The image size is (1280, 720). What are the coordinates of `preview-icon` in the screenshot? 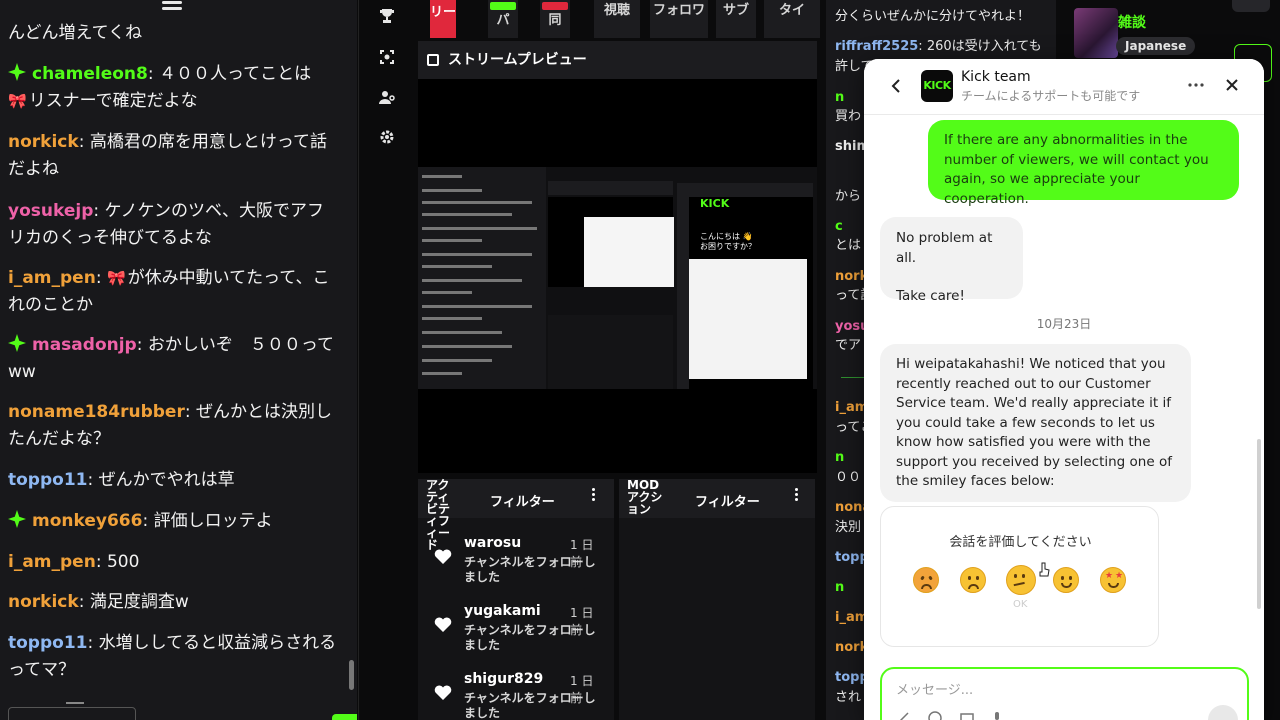 It's located at (433, 60).